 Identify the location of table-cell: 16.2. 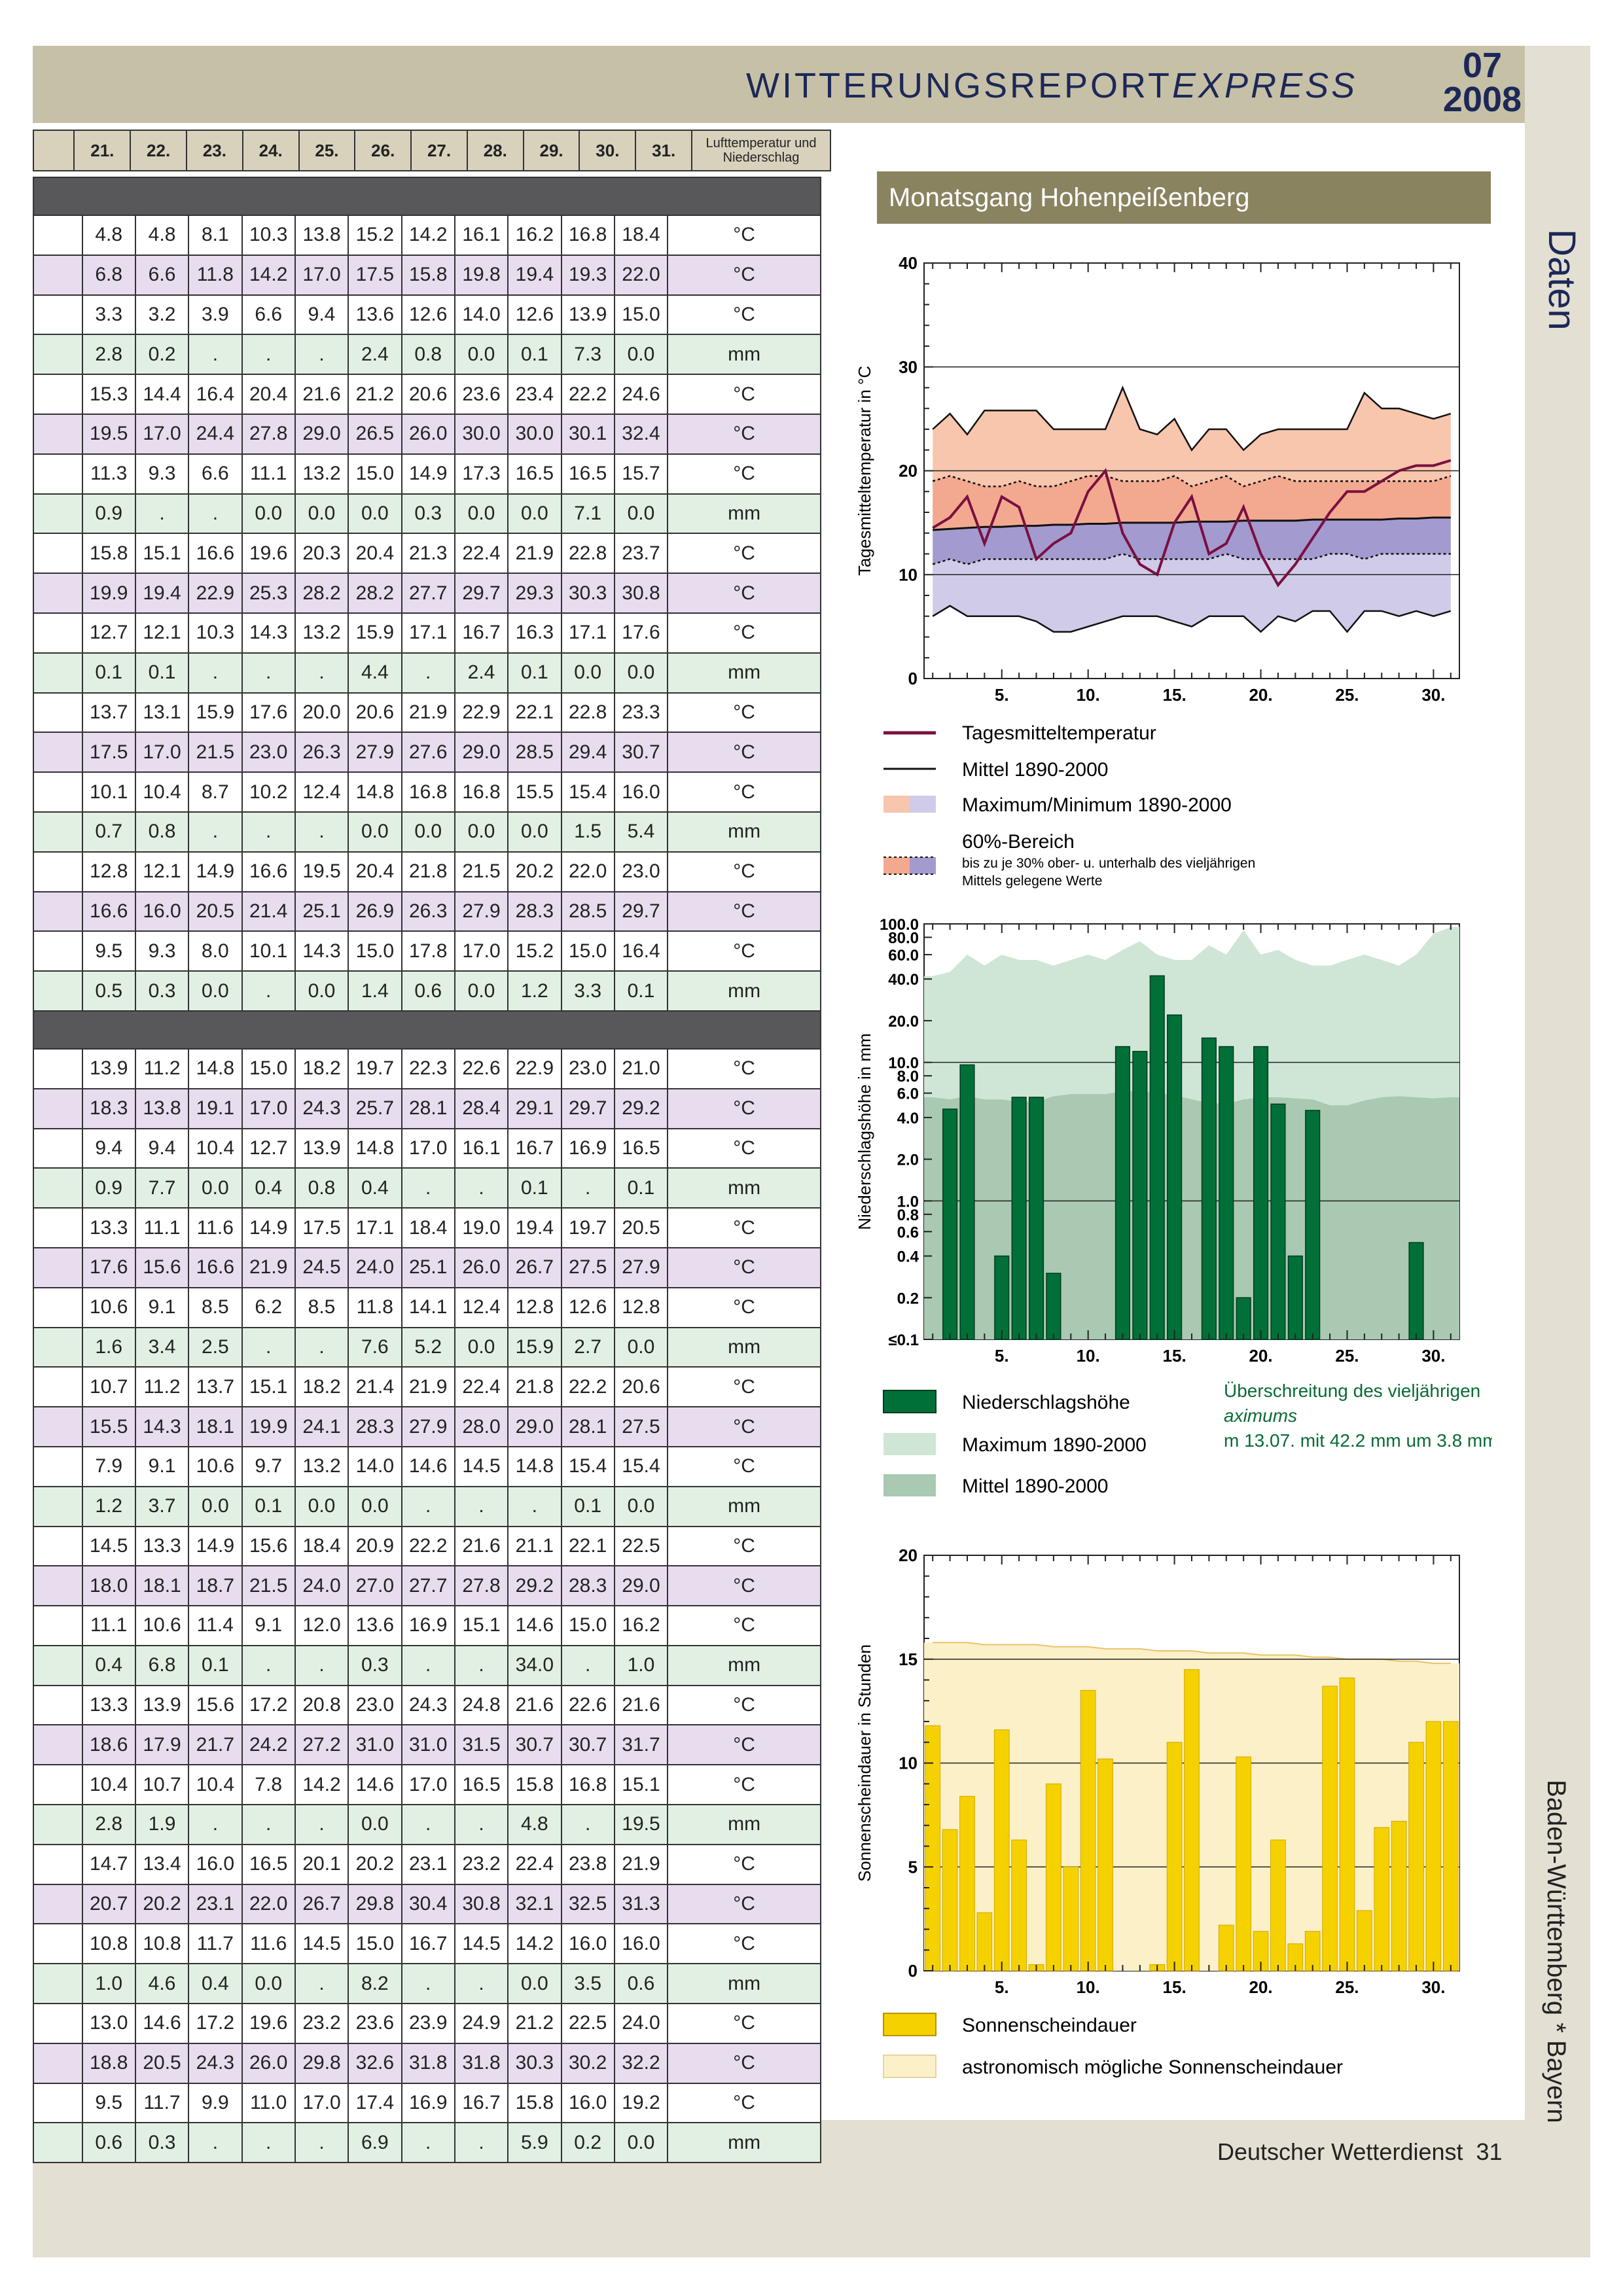
(641, 1626).